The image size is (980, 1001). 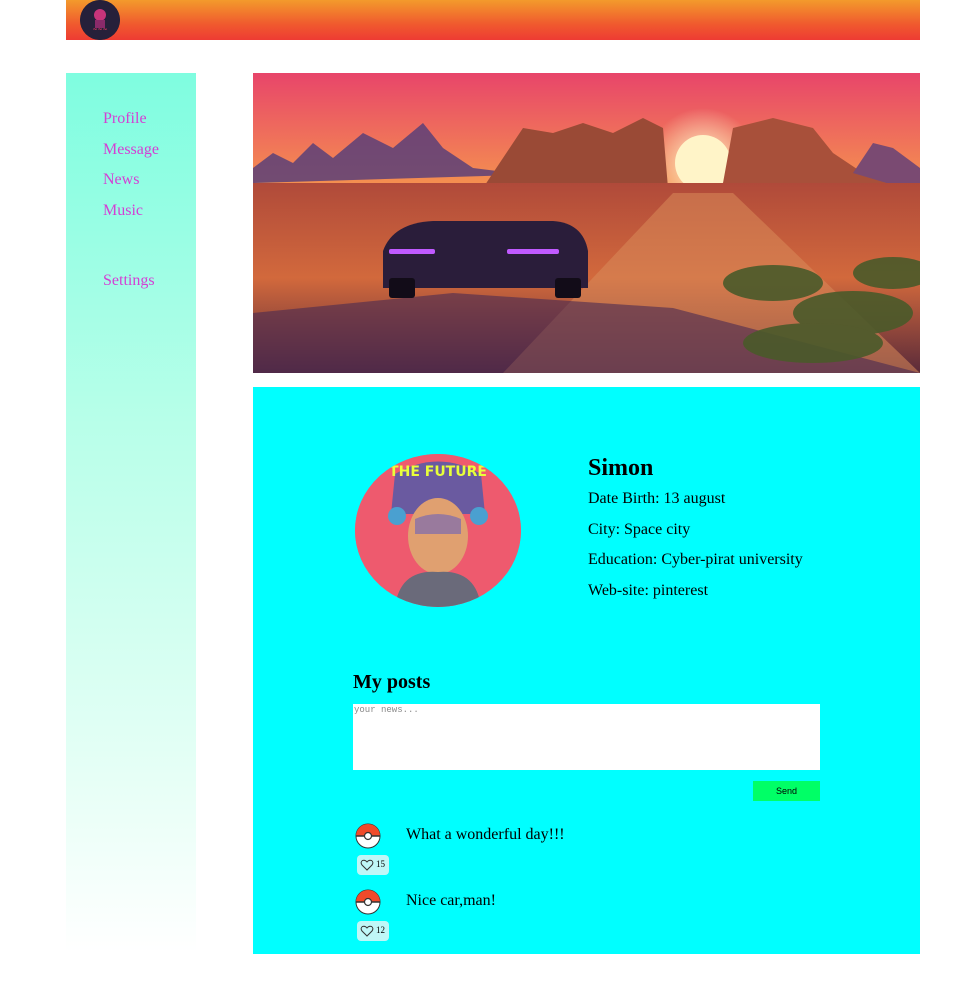 I want to click on sidebar-item-profile: Profile, so click(x=131, y=119).